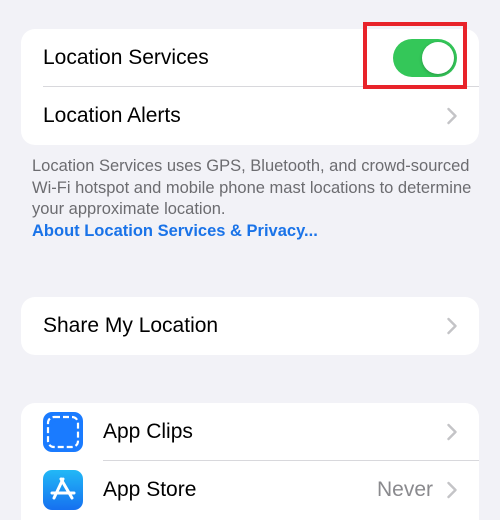 Image resolution: width=500 pixels, height=520 pixels. I want to click on location-alerts-row: Location Alerts, so click(250, 116).